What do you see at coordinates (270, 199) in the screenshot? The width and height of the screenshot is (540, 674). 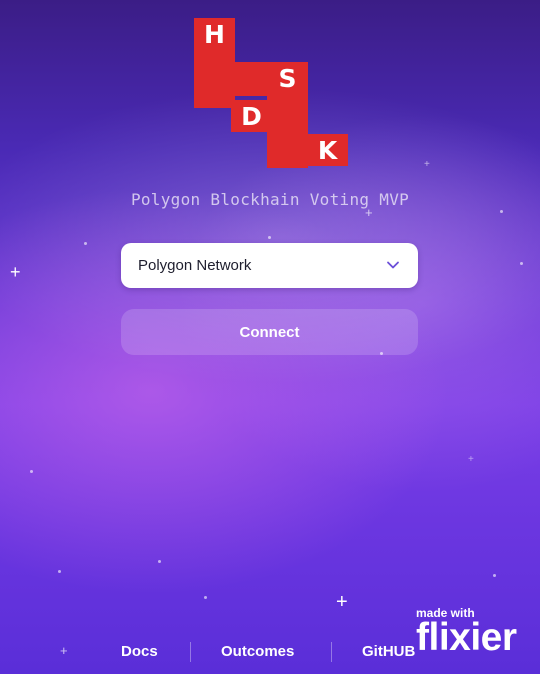 I see `page-subtitle: Polygon Blockhain Voting MVP` at bounding box center [270, 199].